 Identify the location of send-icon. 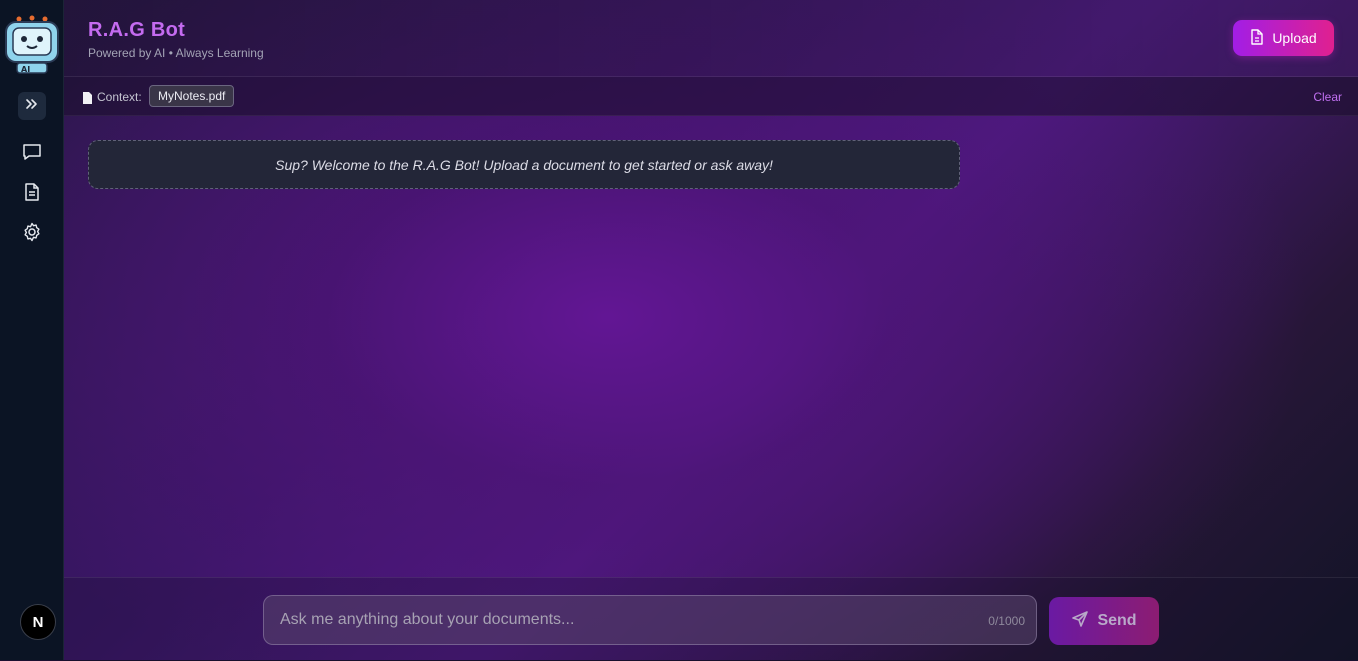
(1080, 621).